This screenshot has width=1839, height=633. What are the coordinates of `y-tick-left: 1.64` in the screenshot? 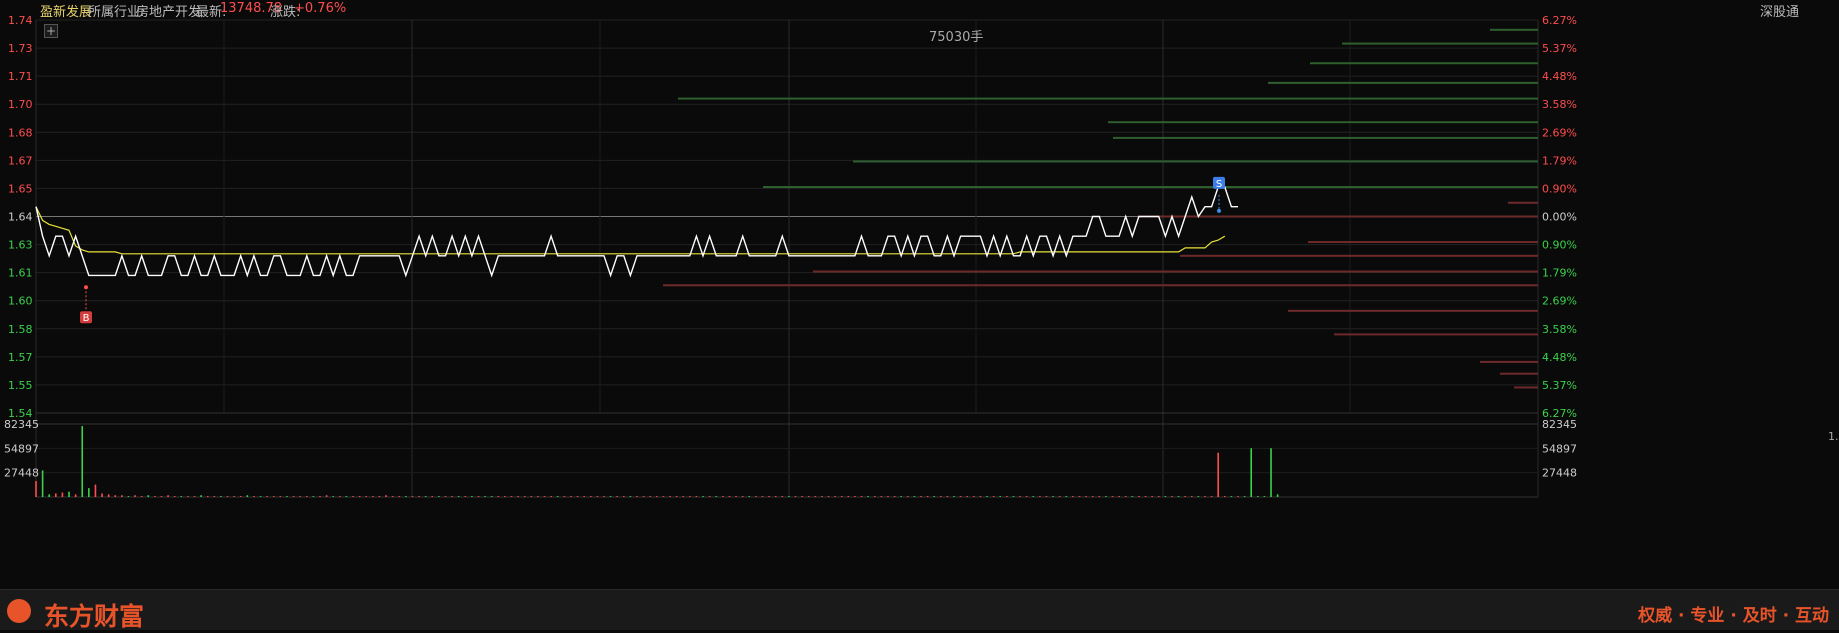 It's located at (20, 217).